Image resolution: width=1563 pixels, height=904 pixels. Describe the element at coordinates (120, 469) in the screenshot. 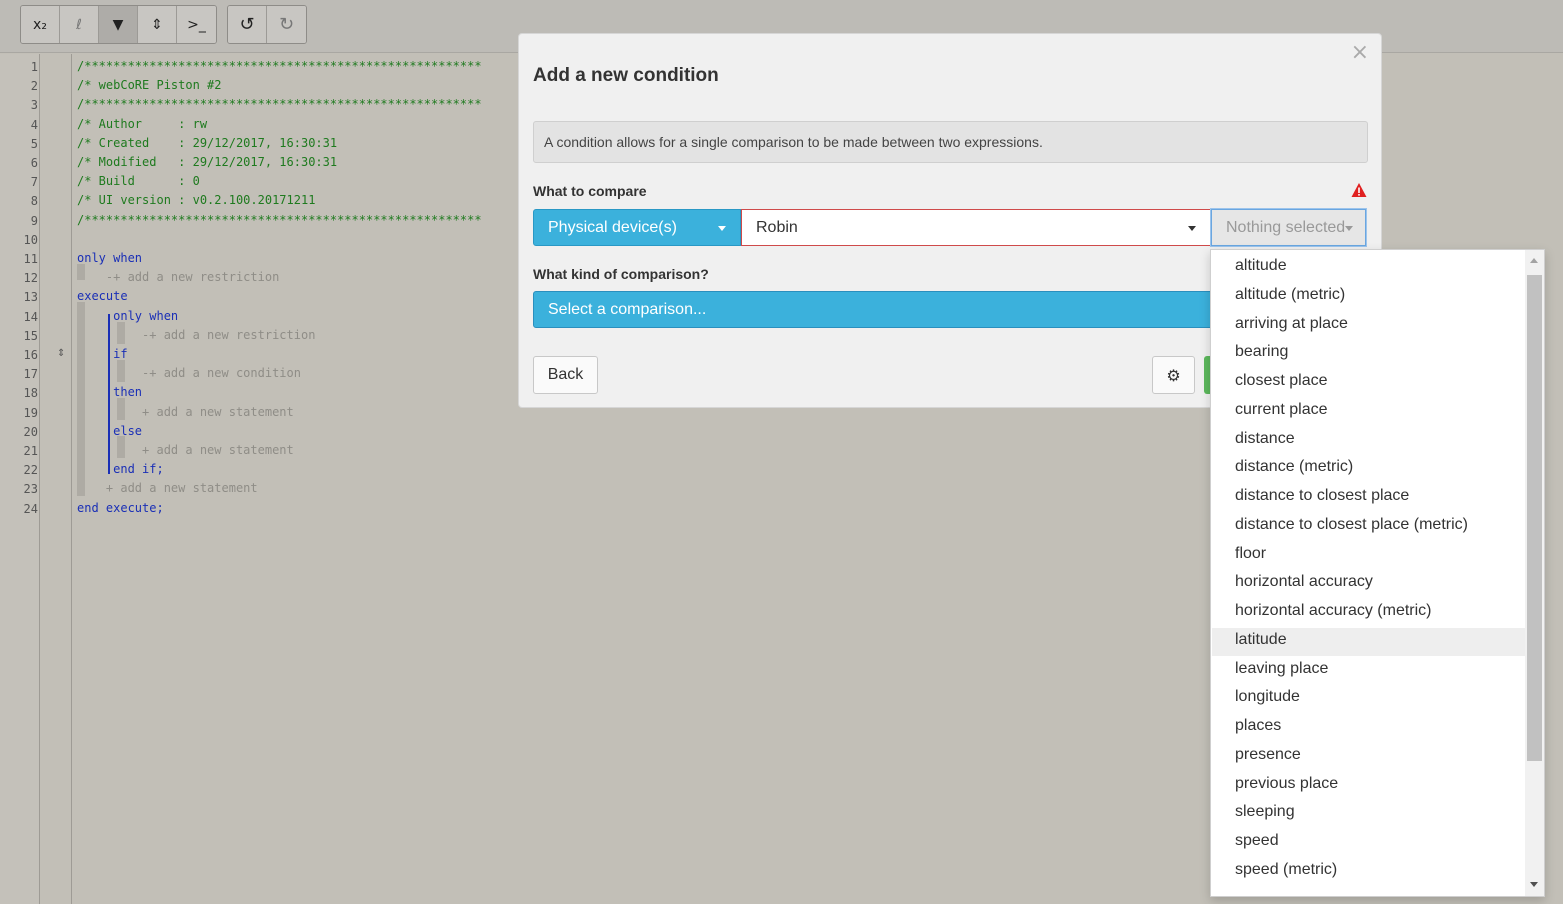

I see `code-line: end if;` at that location.